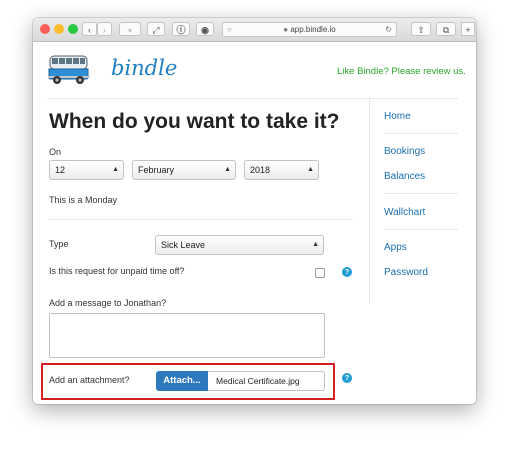  I want to click on address-bar: ○ ● app.bindle.io ↻, so click(309, 29).